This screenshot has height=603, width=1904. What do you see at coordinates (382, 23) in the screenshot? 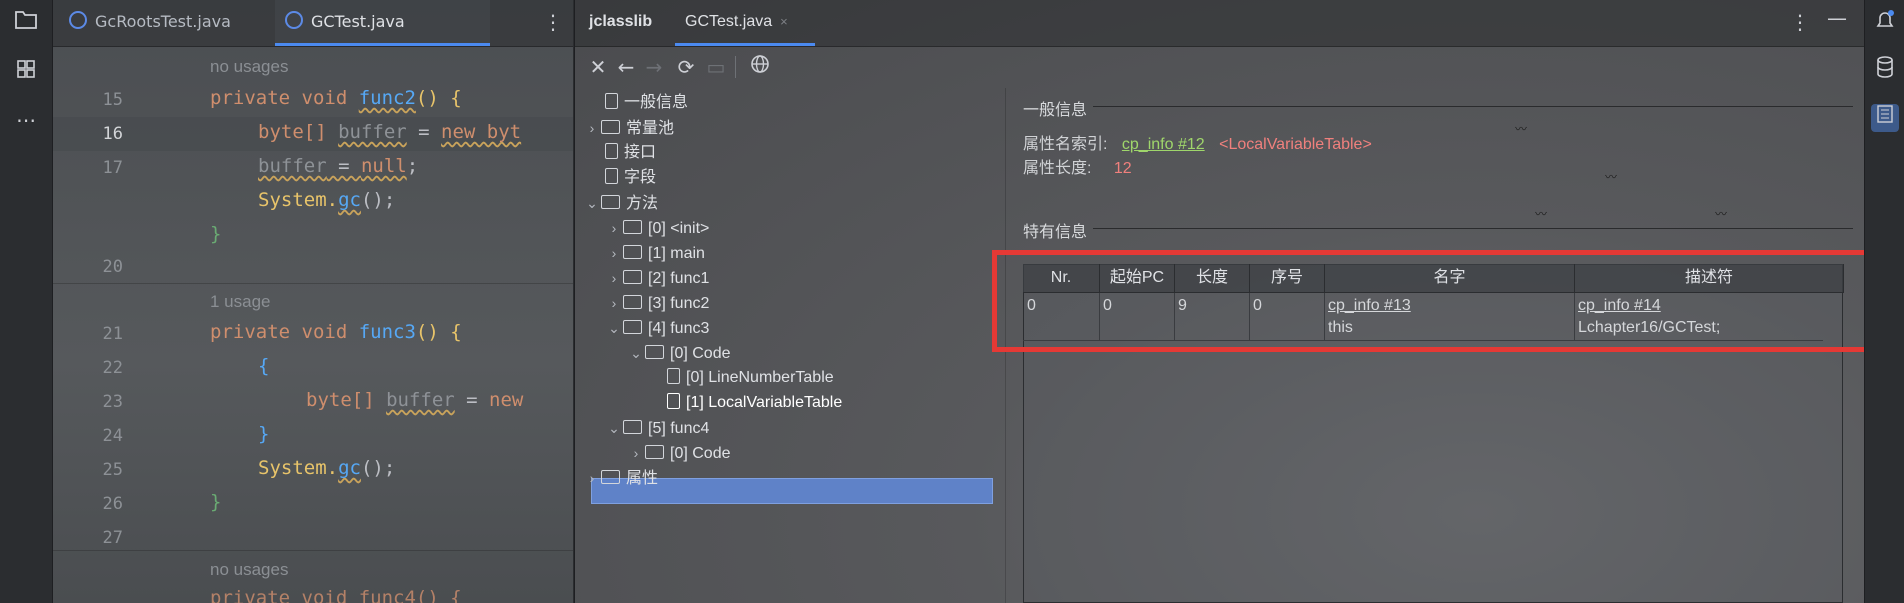
I see `tab-gctest: GCTest.java` at bounding box center [382, 23].